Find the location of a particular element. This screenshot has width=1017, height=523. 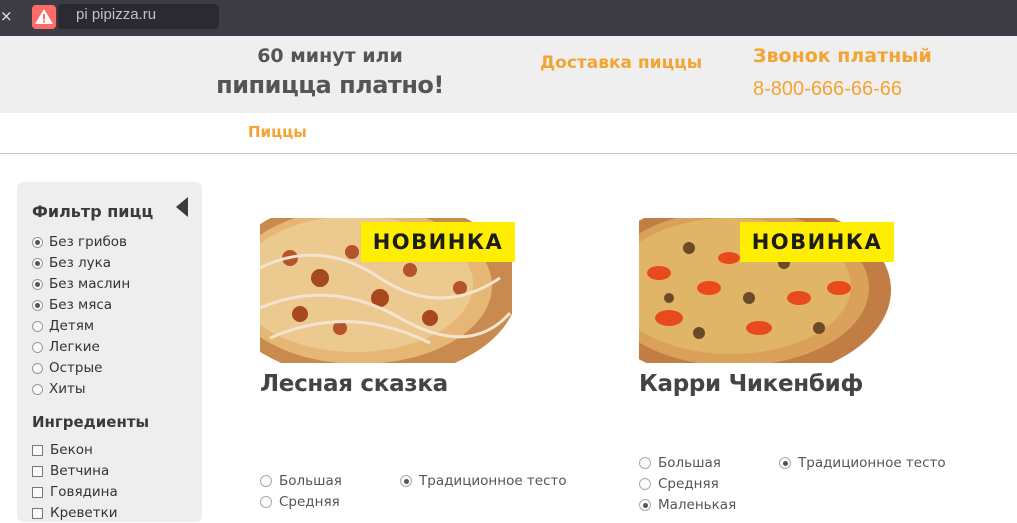

filter-option-label: Детям is located at coordinates (72, 326).